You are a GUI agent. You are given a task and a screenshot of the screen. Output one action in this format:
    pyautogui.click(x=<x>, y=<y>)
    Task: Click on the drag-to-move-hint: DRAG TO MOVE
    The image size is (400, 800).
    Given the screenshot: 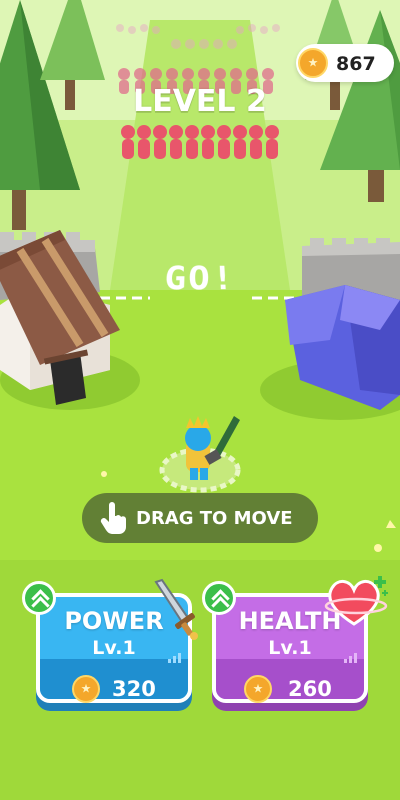 What is the action you would take?
    pyautogui.click(x=200, y=518)
    